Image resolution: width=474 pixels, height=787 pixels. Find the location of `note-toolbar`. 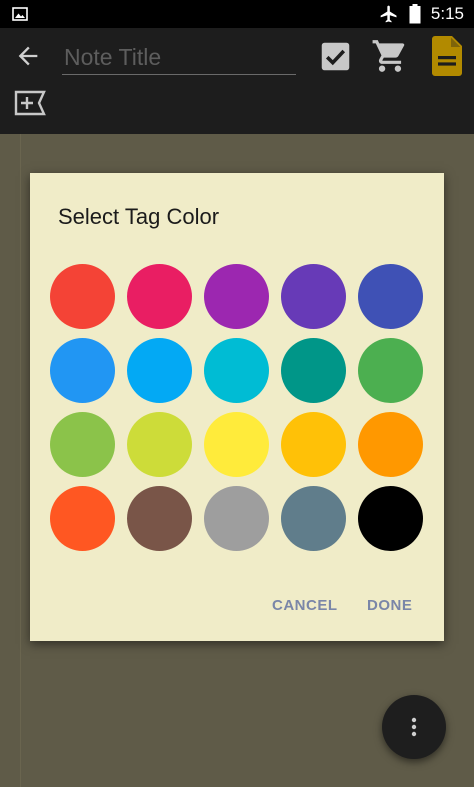

note-toolbar is located at coordinates (237, 81).